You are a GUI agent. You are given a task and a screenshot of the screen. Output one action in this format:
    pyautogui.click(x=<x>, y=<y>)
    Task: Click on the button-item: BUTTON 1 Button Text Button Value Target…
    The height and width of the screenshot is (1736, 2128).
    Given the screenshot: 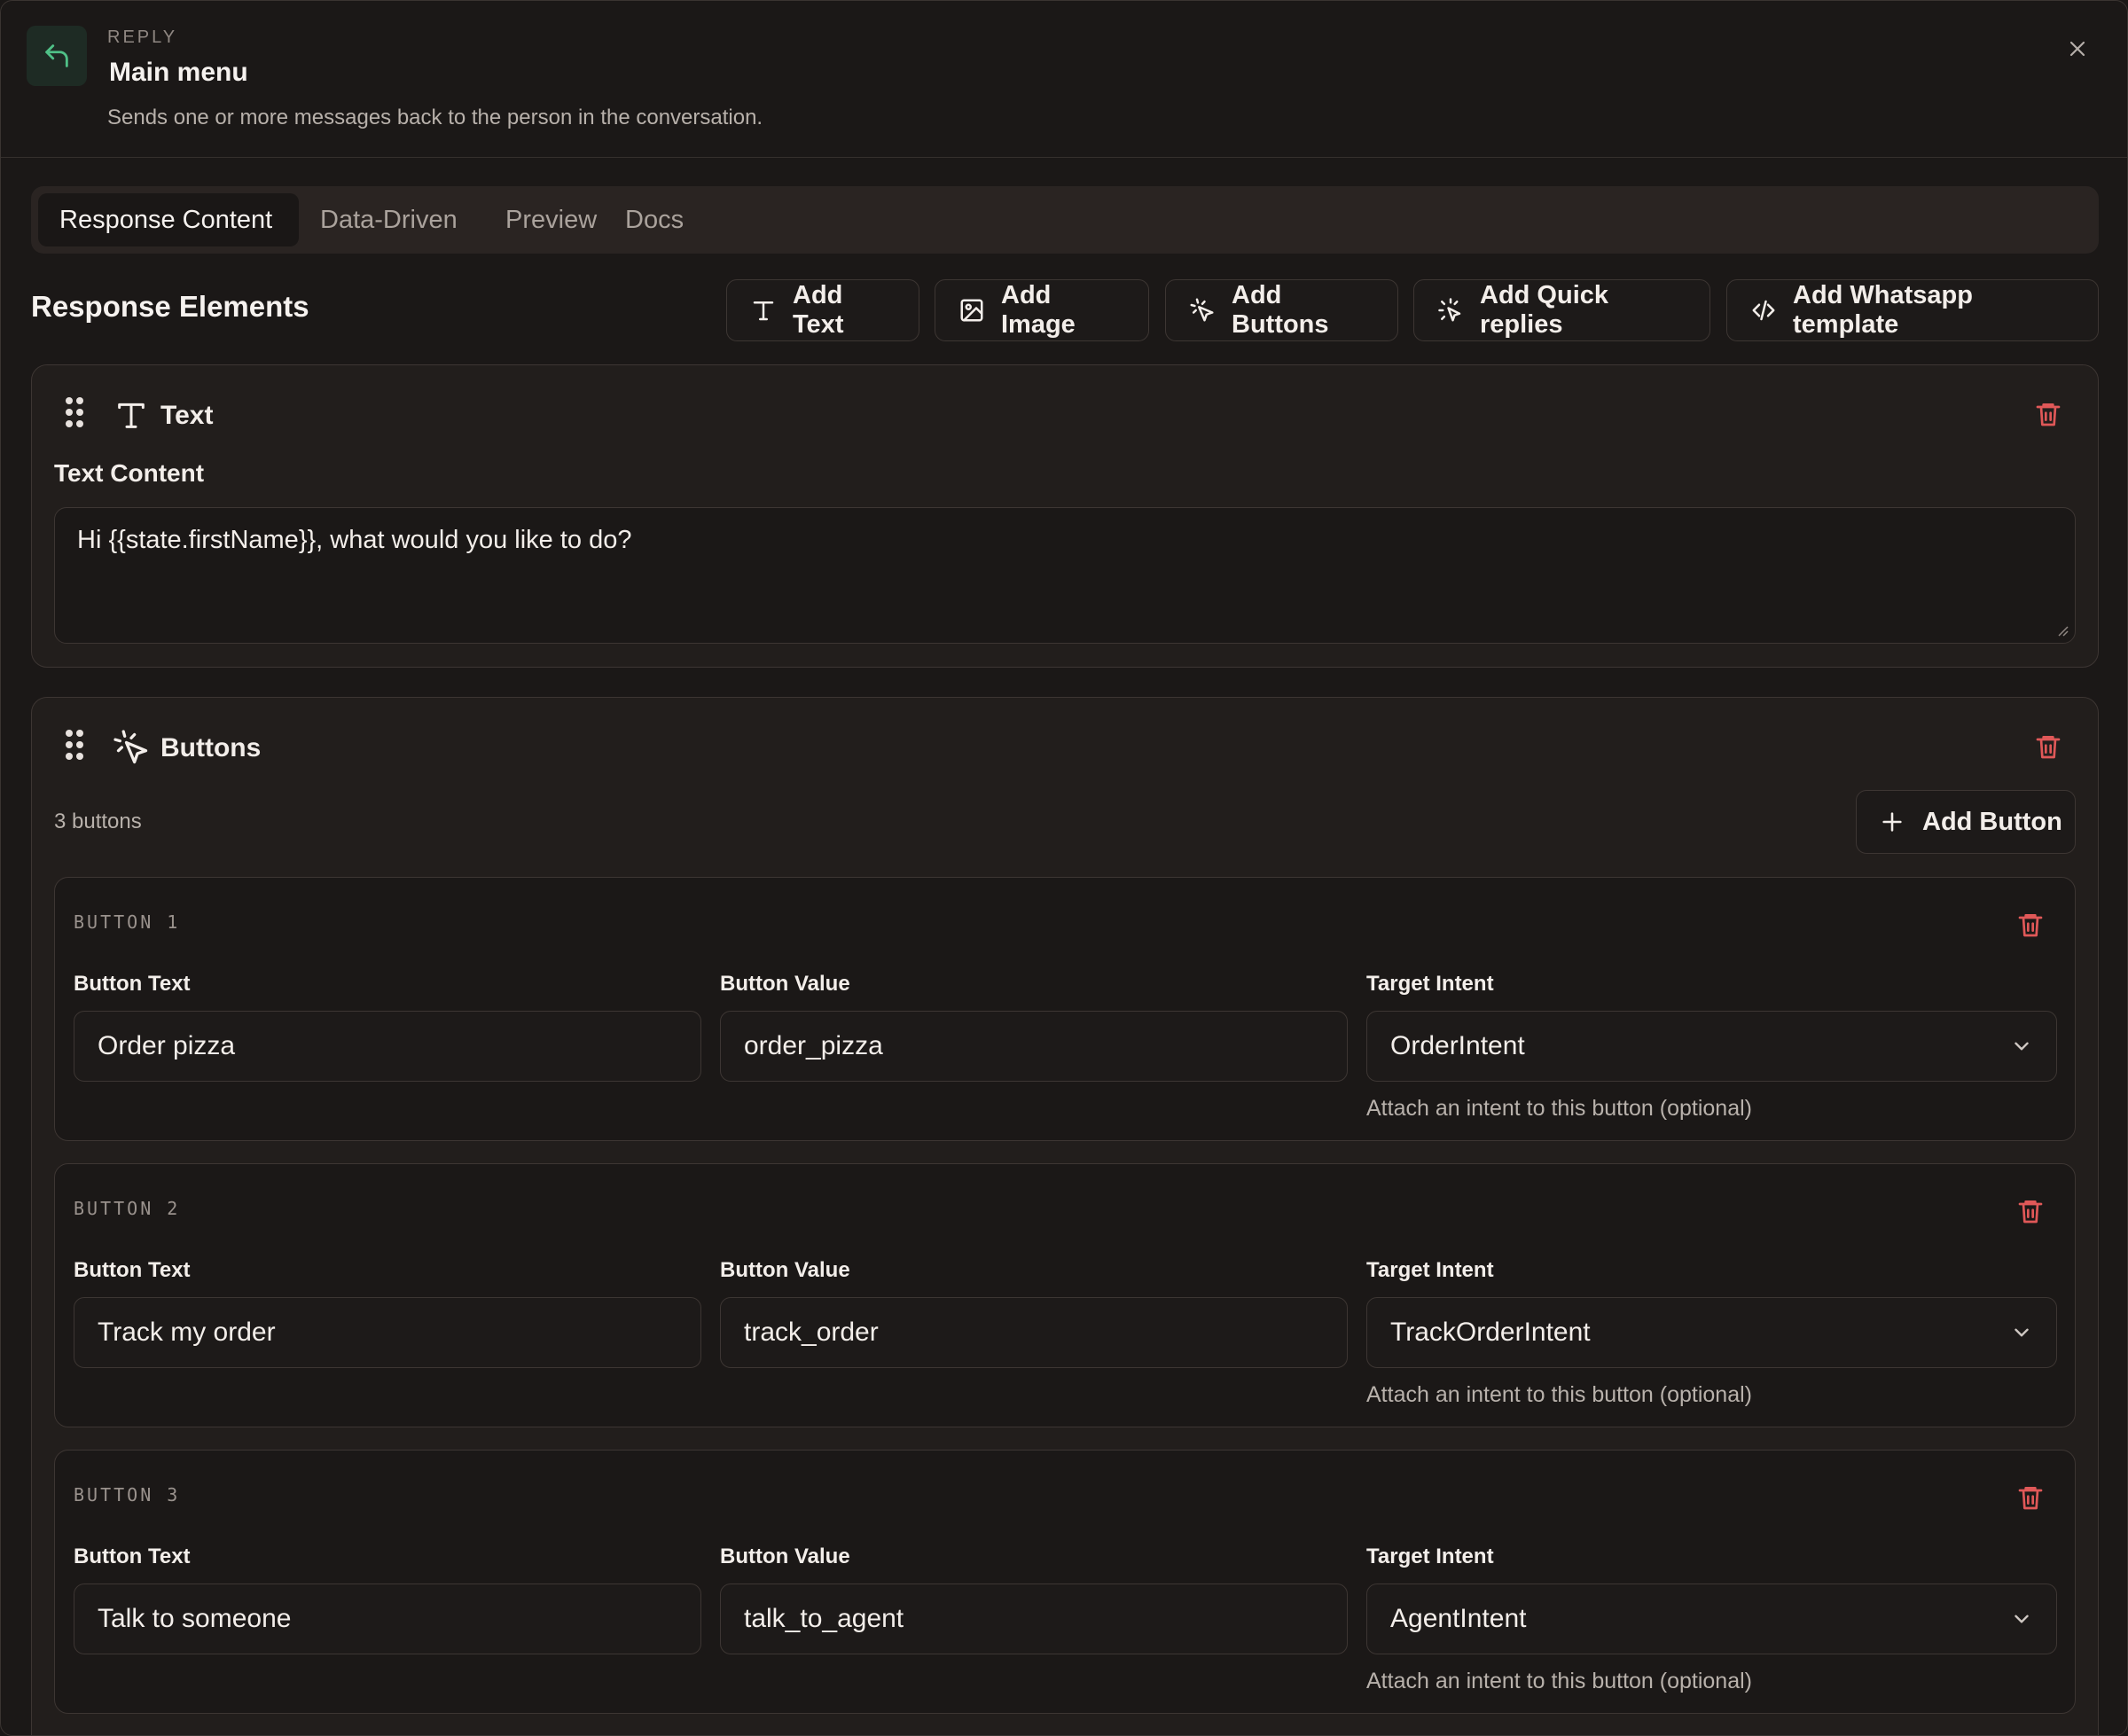 What is the action you would take?
    pyautogui.click(x=1065, y=1009)
    